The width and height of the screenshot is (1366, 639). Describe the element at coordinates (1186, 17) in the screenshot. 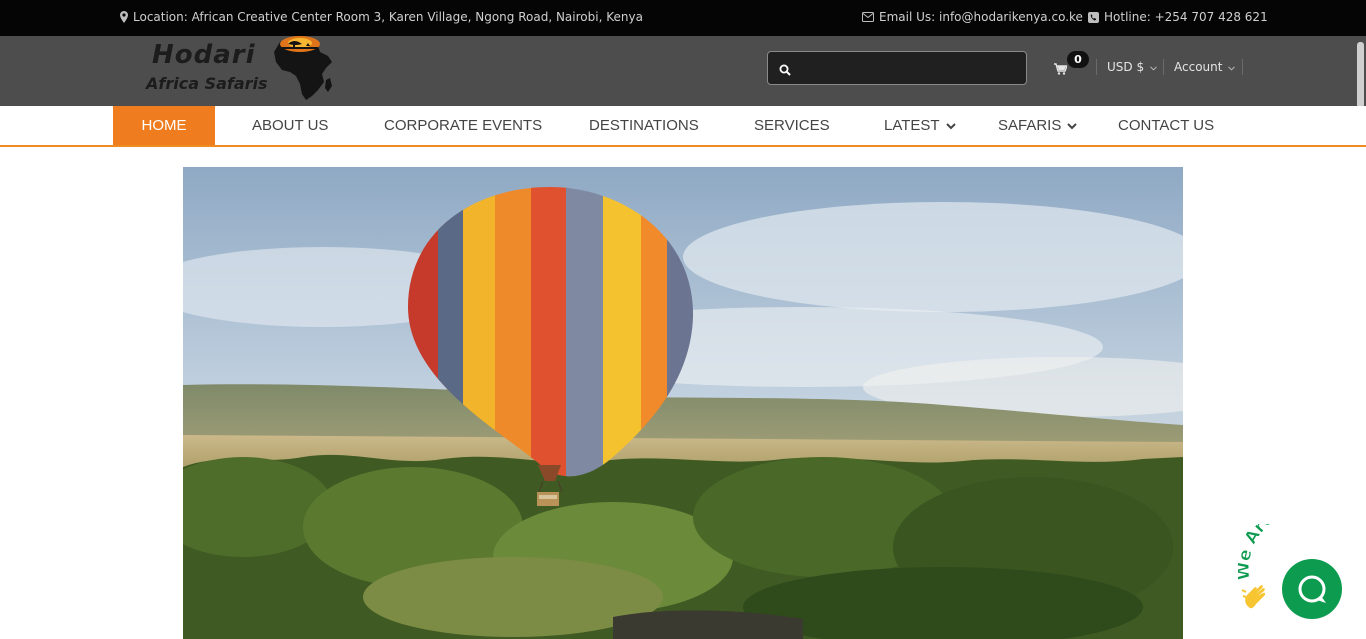

I see `hotline-text: Hotline: +254 707 428 621` at that location.